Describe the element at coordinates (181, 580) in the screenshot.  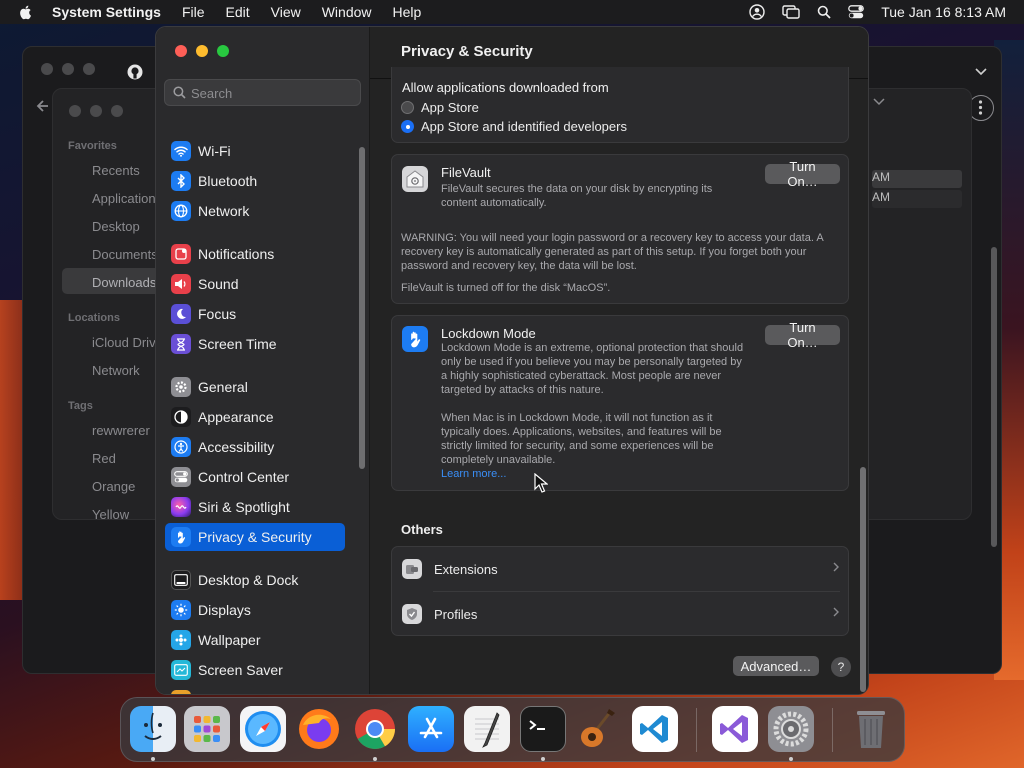
I see `dock-icon` at that location.